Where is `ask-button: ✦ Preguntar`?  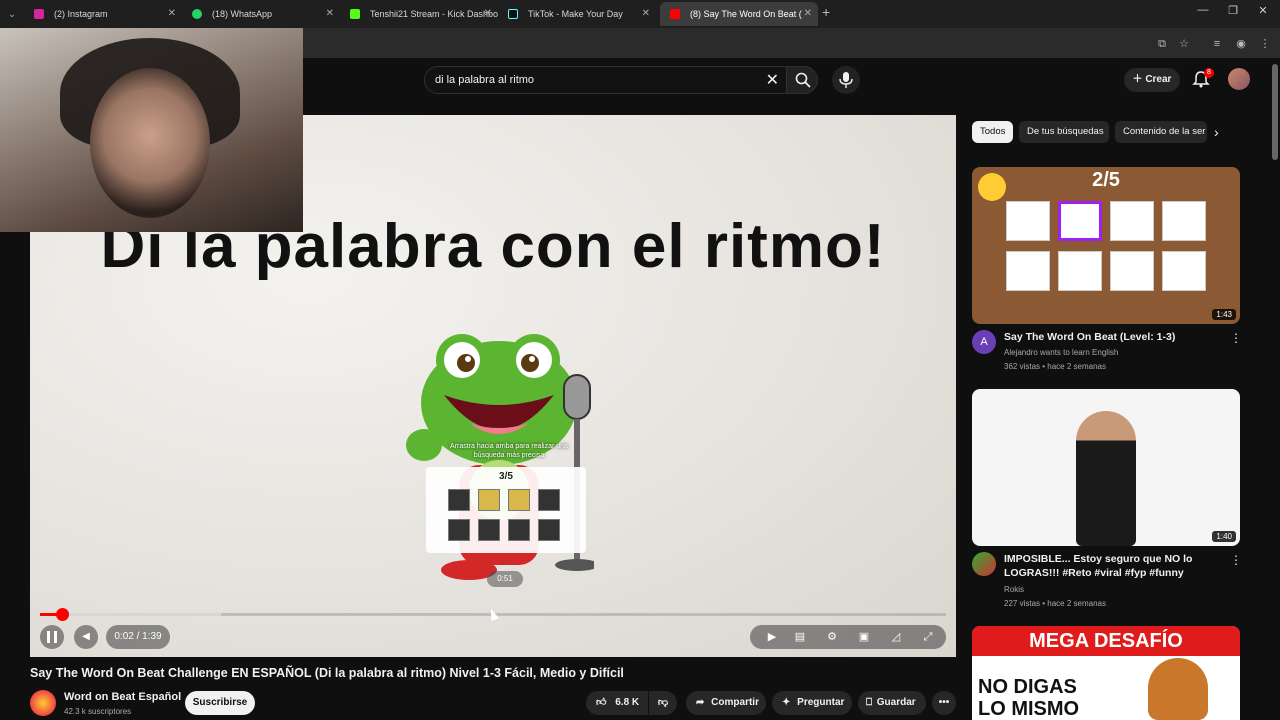 ask-button: ✦ Preguntar is located at coordinates (812, 703).